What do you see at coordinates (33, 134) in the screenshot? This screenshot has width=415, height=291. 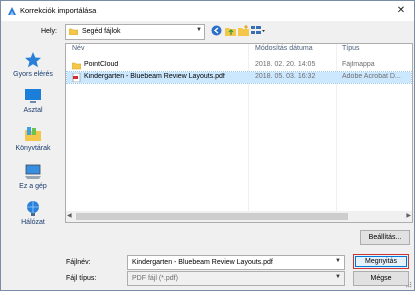 I see `libraries-icon` at bounding box center [33, 134].